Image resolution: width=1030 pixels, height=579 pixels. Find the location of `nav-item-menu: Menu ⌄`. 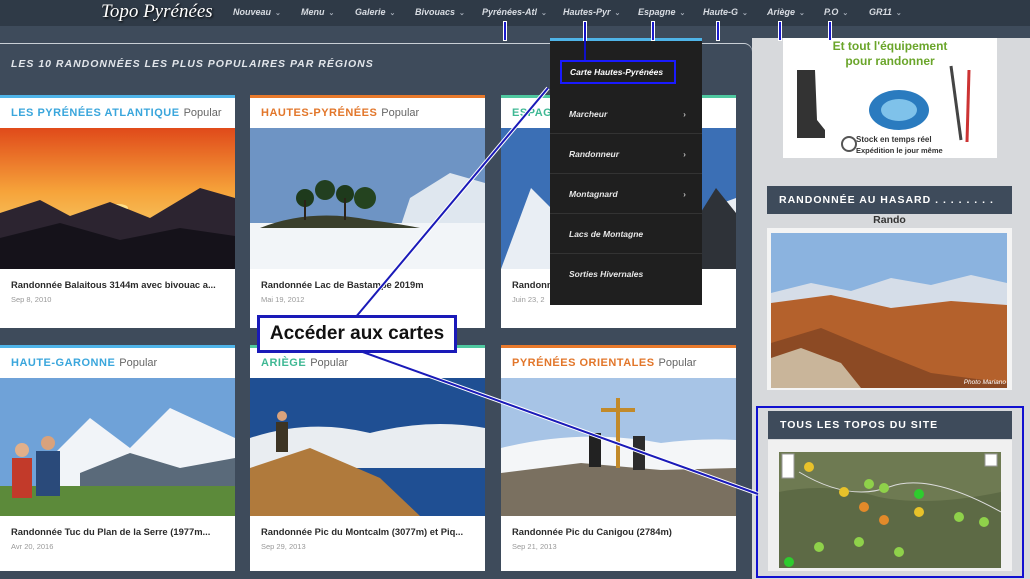

nav-item-menu: Menu ⌄ is located at coordinates (317, 12).